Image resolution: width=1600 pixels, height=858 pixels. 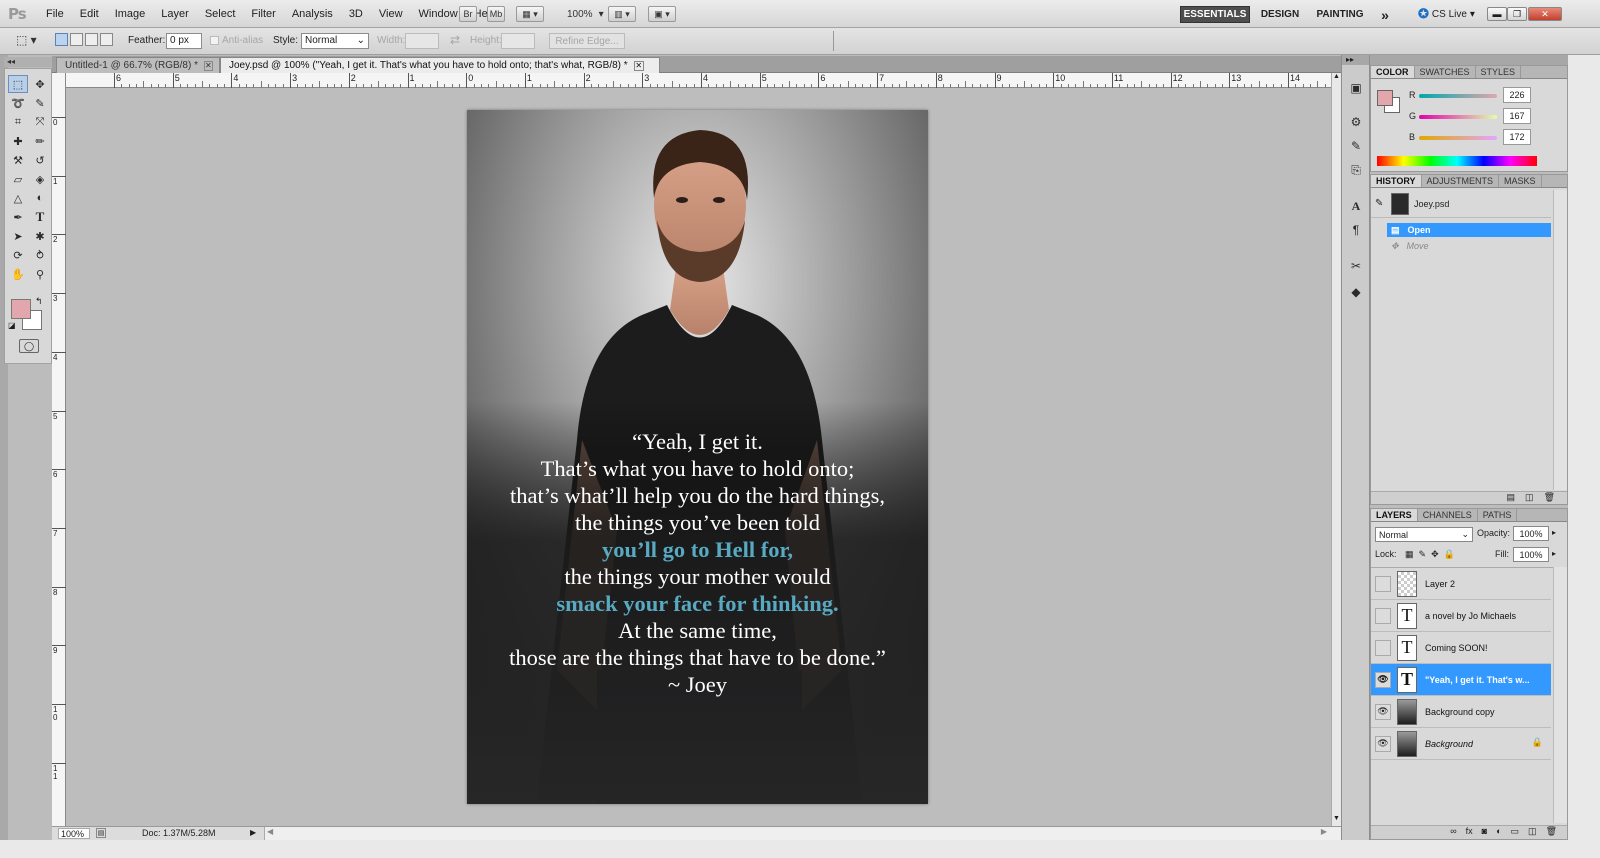 I want to click on tool-presets-icon: ✂, so click(x=1356, y=266).